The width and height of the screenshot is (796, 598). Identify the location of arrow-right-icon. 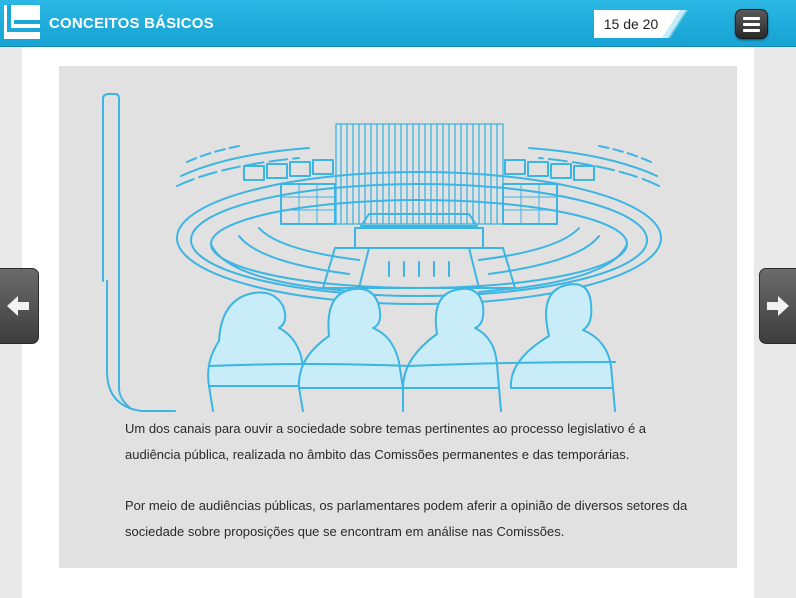
(778, 306).